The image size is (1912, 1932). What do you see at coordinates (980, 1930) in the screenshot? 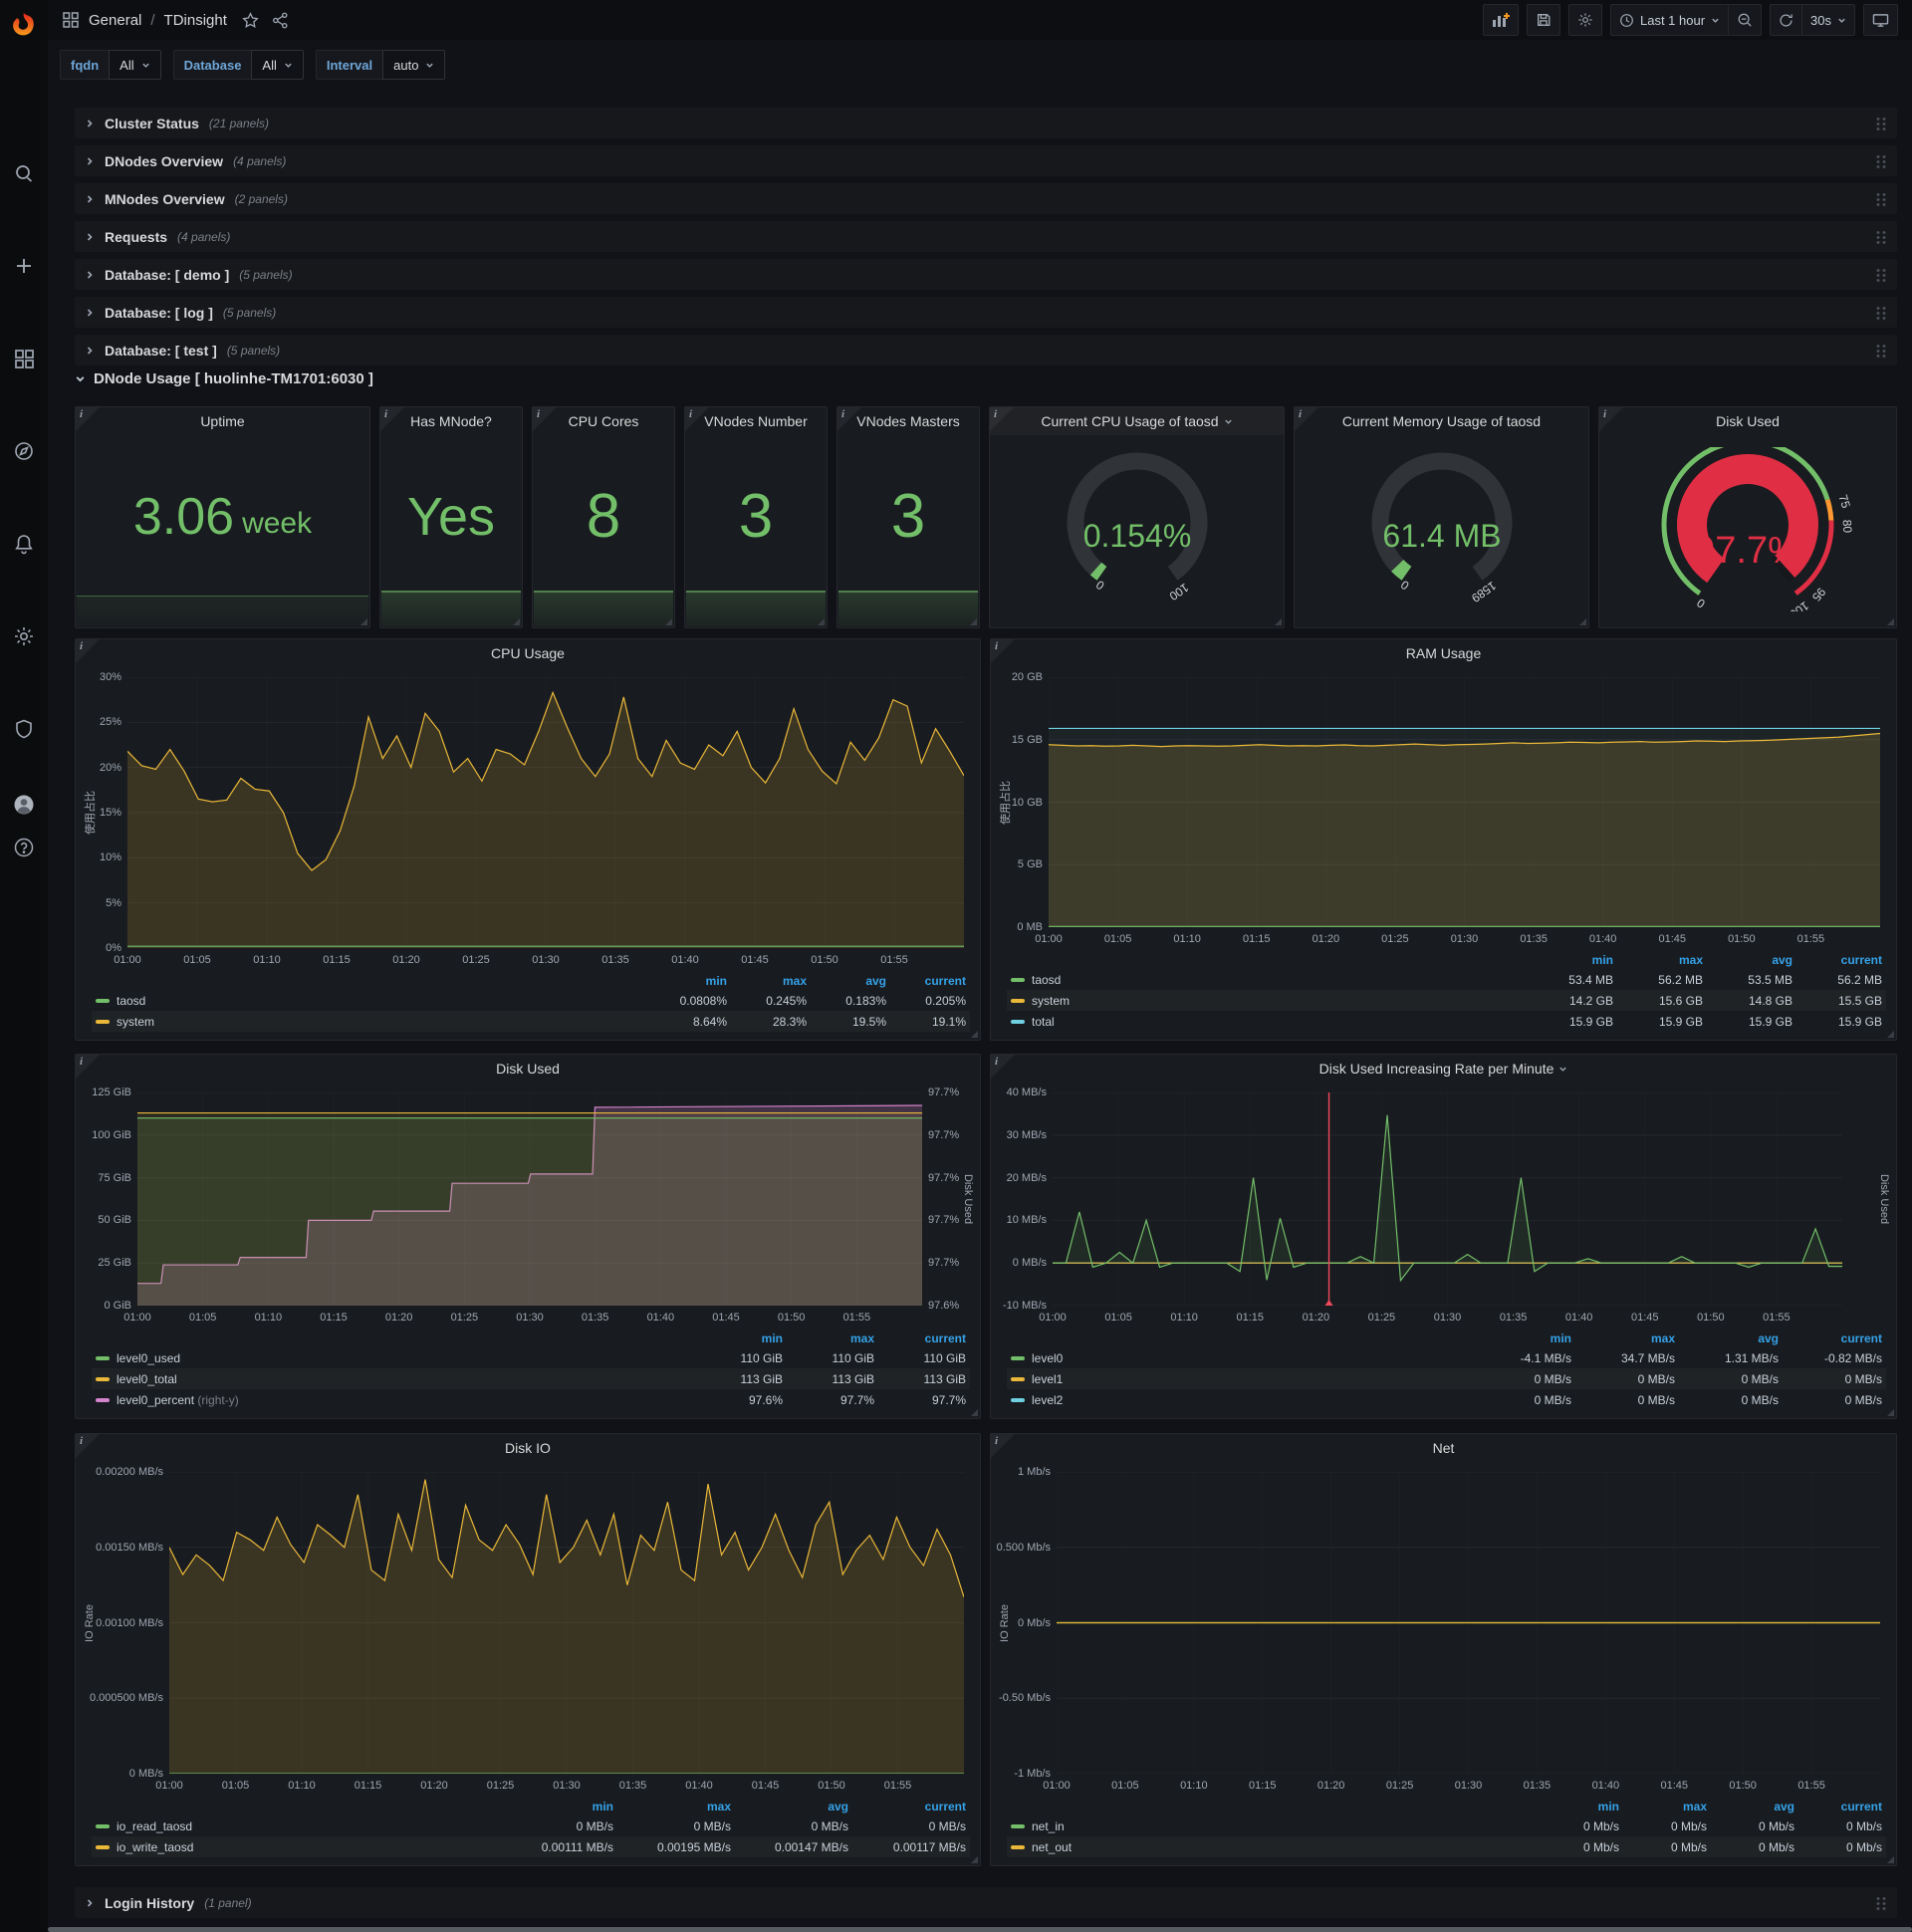
I see `scrollbar` at bounding box center [980, 1930].